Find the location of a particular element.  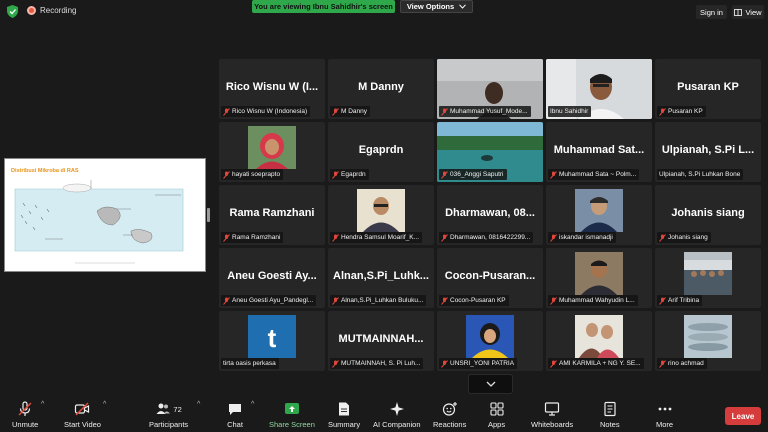

apps-button: Apps is located at coordinates (496, 415).